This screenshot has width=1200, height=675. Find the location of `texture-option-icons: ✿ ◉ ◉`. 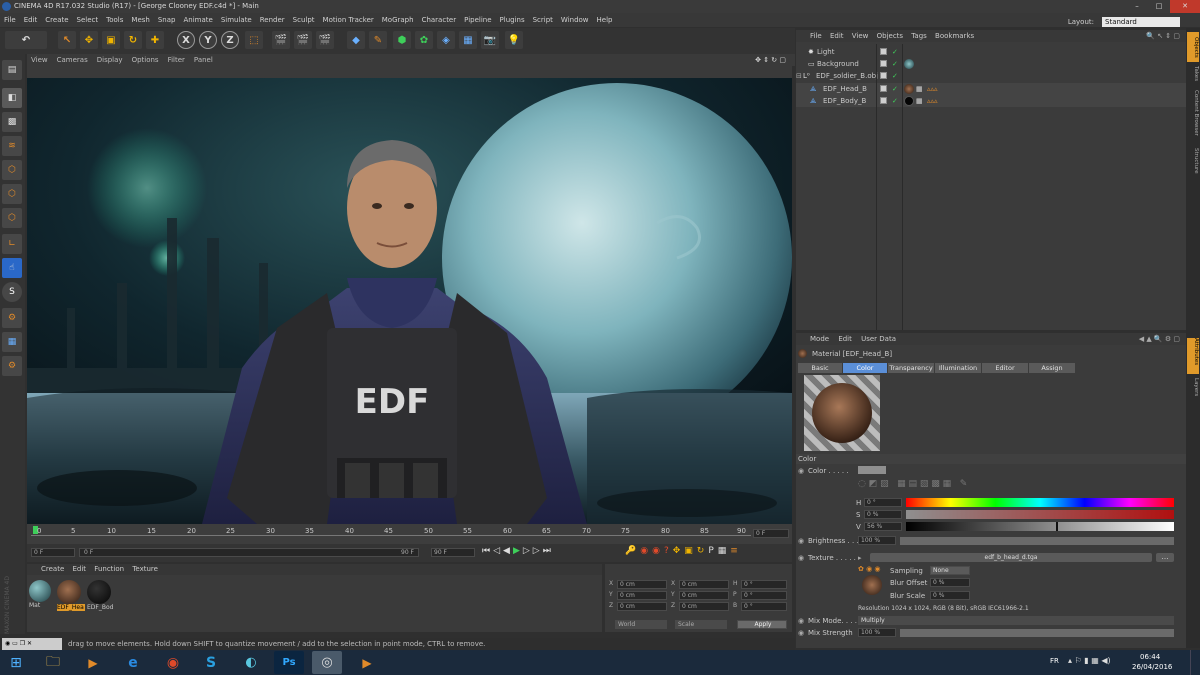

texture-option-icons: ✿ ◉ ◉ is located at coordinates (869, 569).